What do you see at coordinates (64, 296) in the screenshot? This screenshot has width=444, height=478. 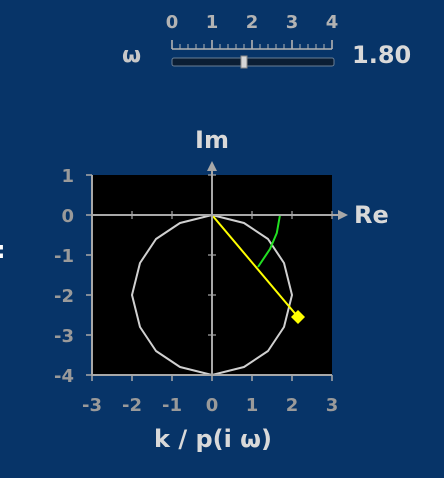 I see `y-tick-label: -2` at bounding box center [64, 296].